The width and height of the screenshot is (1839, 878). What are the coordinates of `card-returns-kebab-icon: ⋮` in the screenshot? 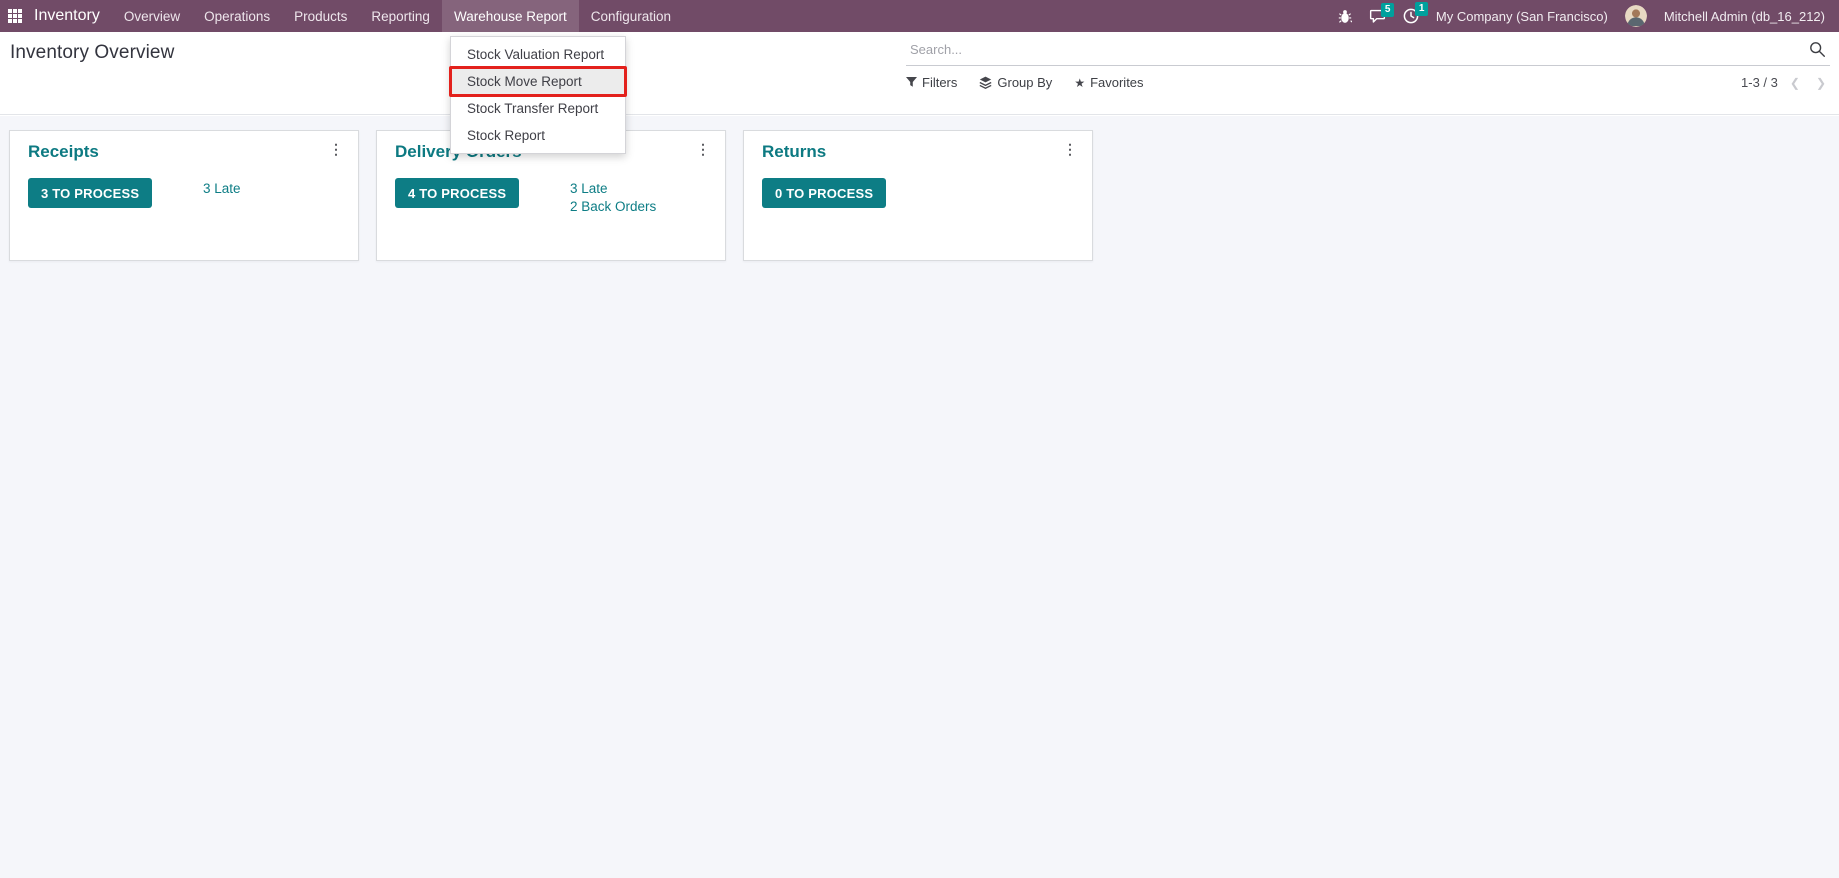 It's located at (1070, 149).